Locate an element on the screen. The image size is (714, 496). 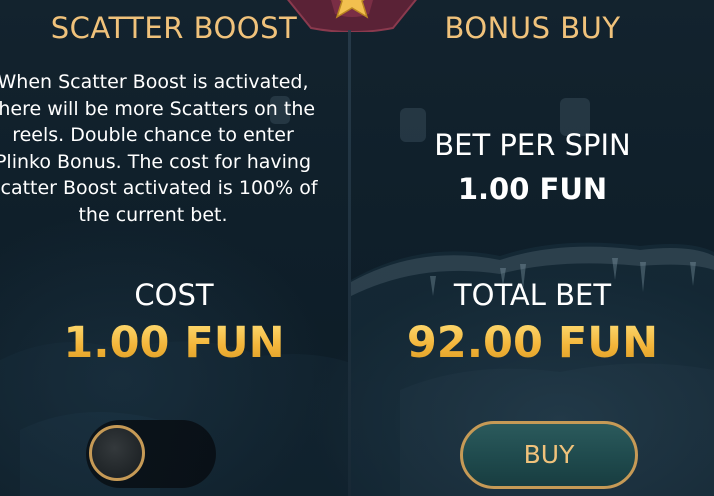
cost-label: COST is located at coordinates (174, 295).